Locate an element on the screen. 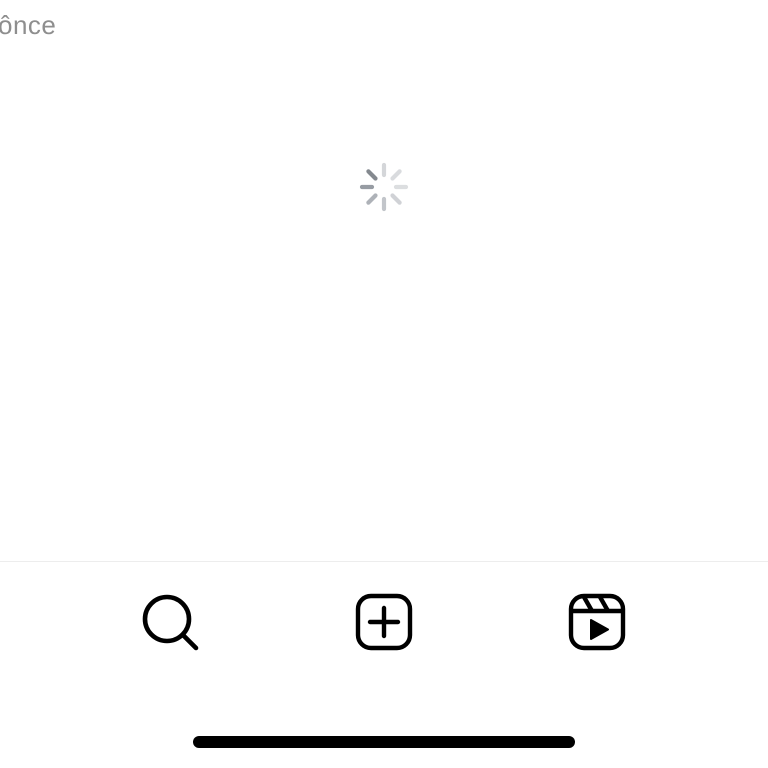  tab-search is located at coordinates (170, 624).